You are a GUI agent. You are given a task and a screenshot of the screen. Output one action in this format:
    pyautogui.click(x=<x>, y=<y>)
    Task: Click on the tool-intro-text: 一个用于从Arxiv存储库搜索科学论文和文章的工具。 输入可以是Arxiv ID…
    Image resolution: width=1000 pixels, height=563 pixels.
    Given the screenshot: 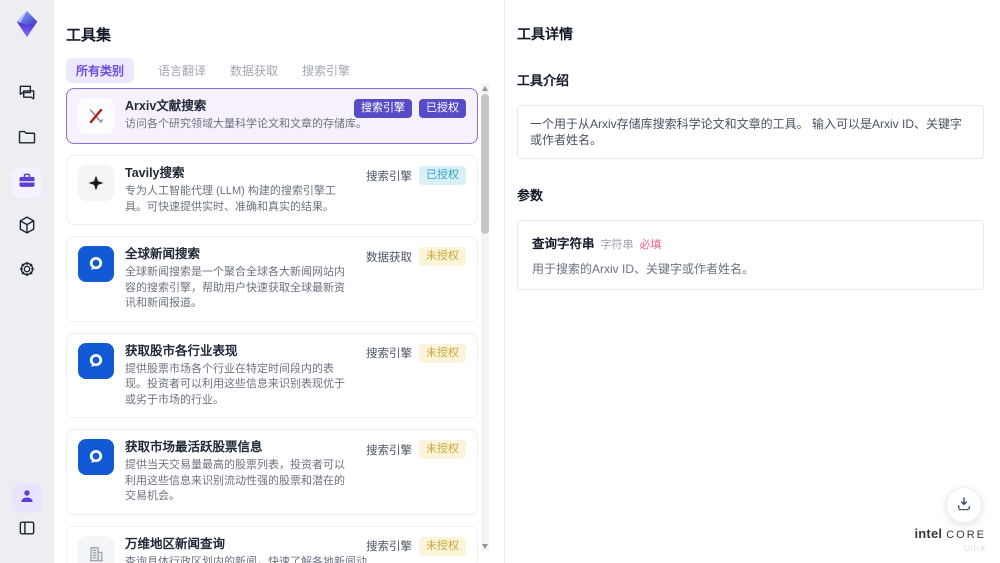 What is the action you would take?
    pyautogui.click(x=750, y=132)
    